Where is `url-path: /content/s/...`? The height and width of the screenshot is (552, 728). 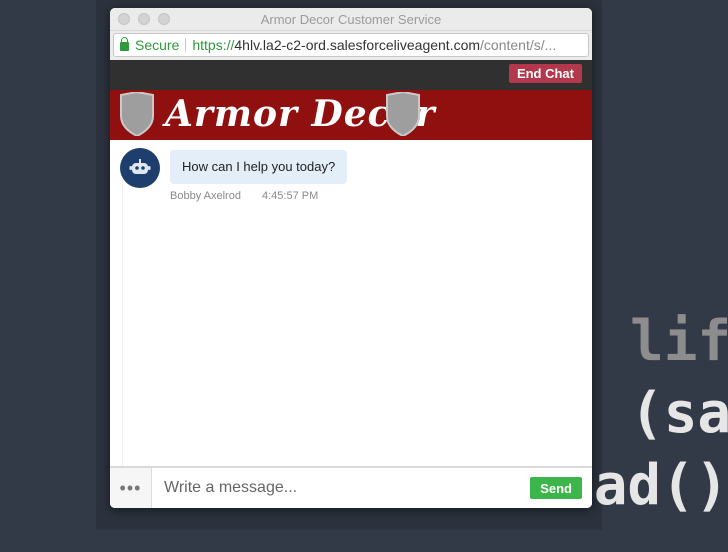 url-path: /content/s/... is located at coordinates (518, 45).